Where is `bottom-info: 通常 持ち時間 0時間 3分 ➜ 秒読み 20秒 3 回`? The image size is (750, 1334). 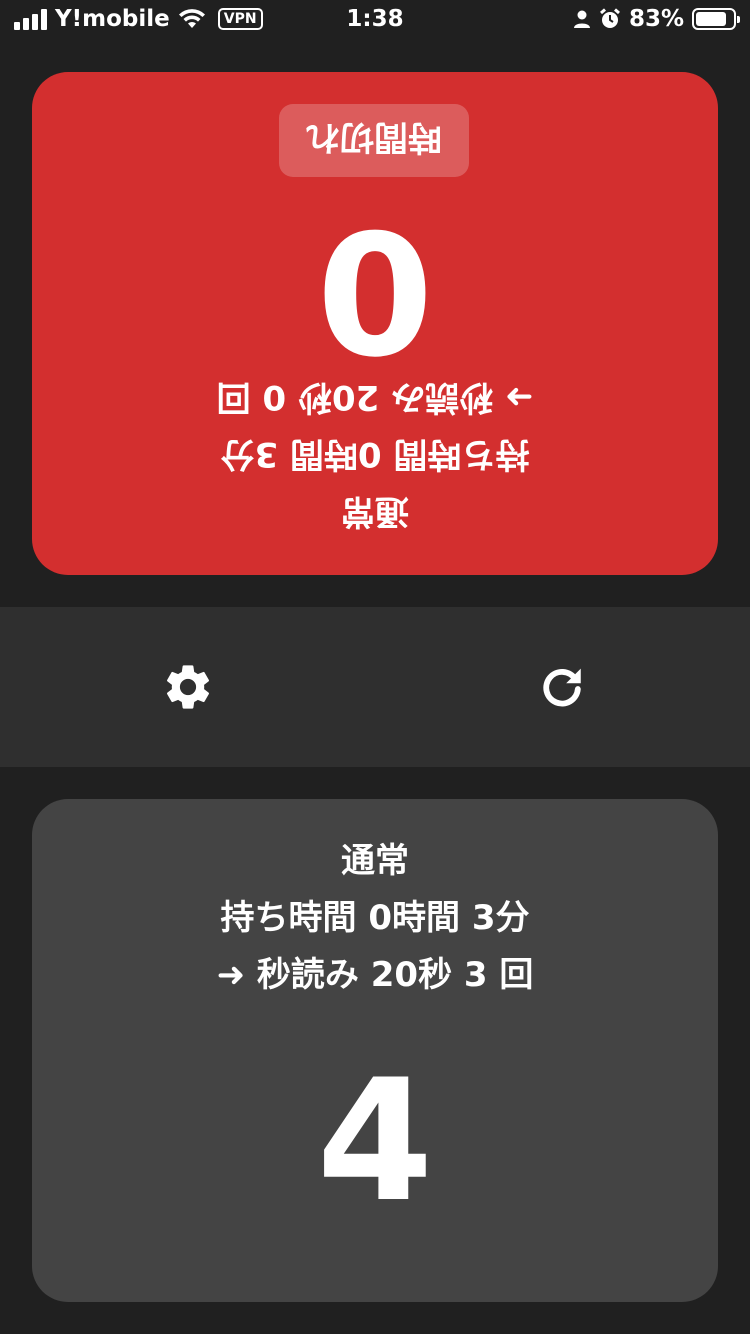
bottom-info: 通常 持ち時間 0時間 3分 ➜ 秒読み 20秒 3 回 is located at coordinates (375, 918).